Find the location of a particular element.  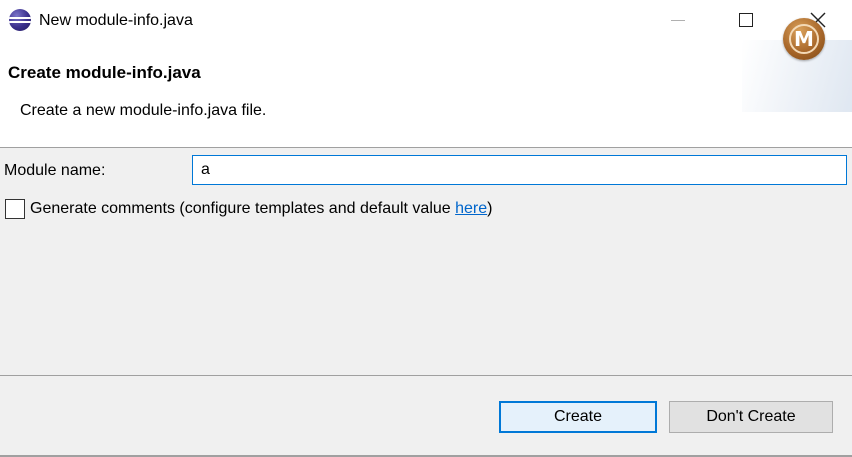

button-bar-separator is located at coordinates (426, 375).